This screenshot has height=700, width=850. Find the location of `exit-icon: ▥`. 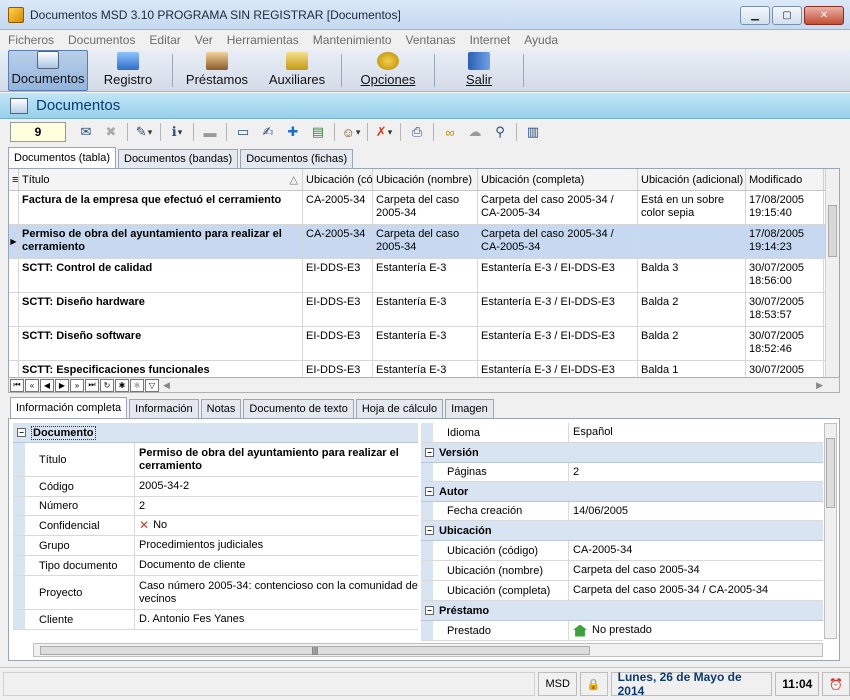

exit-icon: ▥ is located at coordinates (533, 132).